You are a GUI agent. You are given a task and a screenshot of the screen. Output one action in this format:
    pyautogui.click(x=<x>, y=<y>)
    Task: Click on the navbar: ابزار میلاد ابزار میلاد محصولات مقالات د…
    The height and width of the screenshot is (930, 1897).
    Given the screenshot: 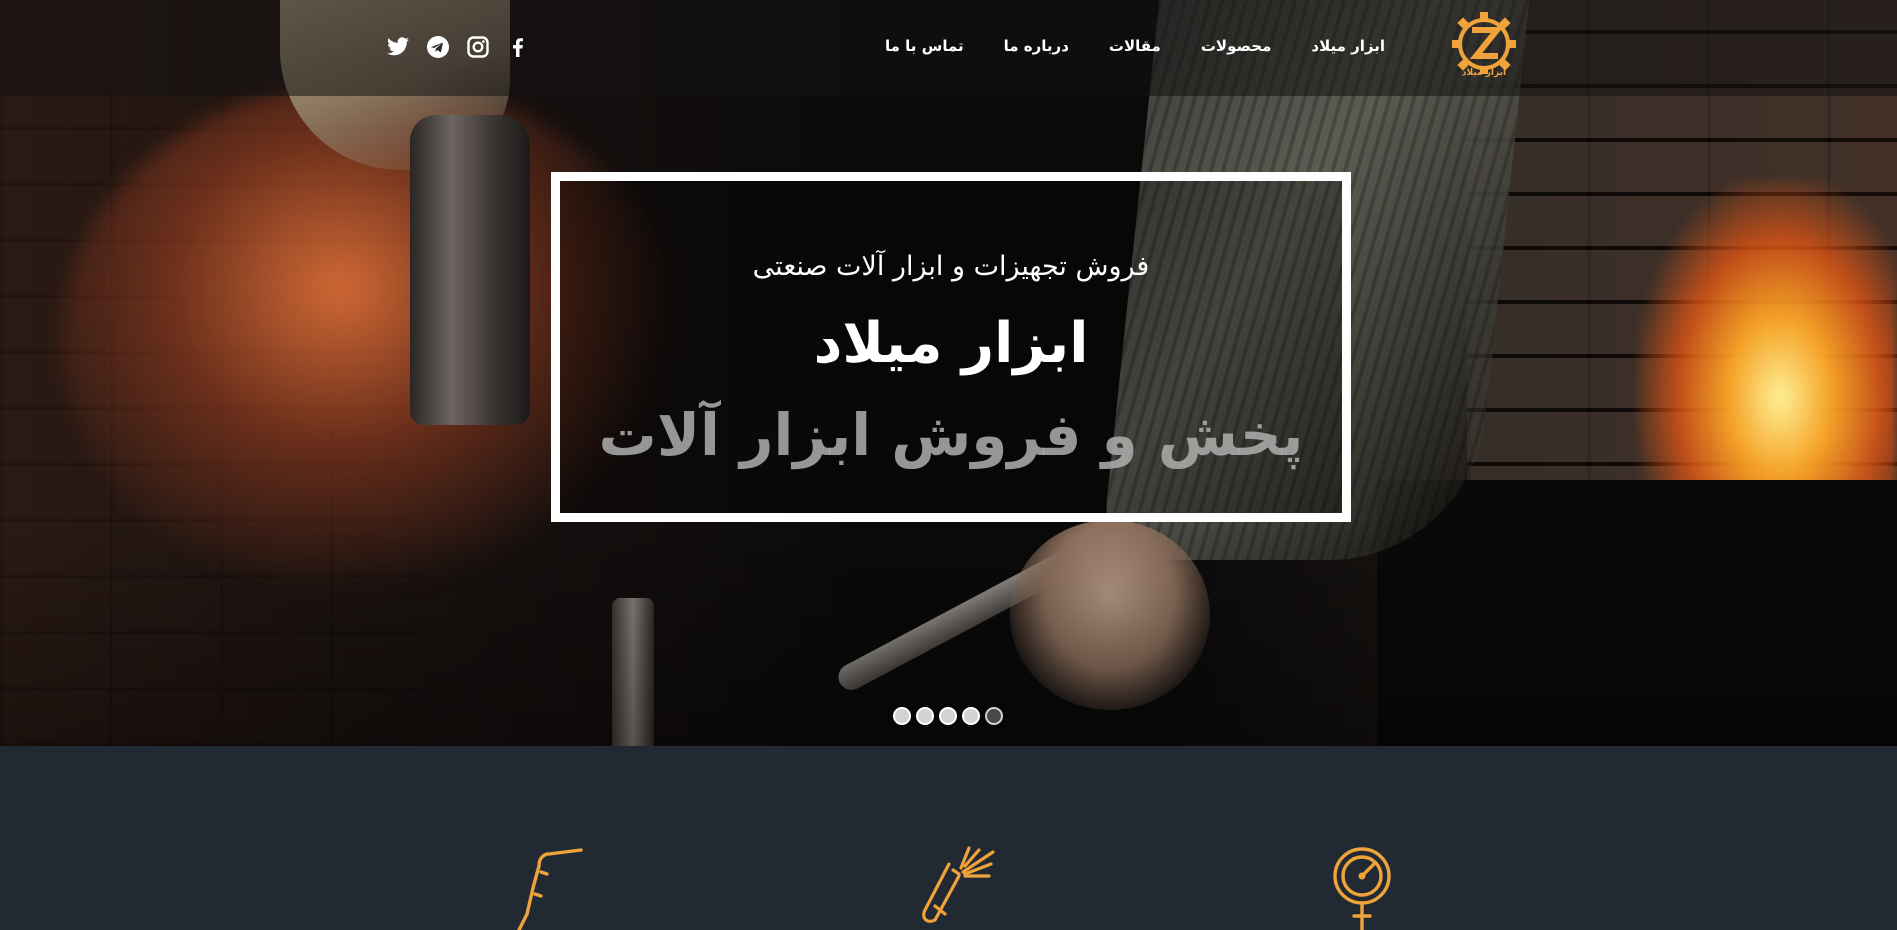 What is the action you would take?
    pyautogui.click(x=948, y=48)
    